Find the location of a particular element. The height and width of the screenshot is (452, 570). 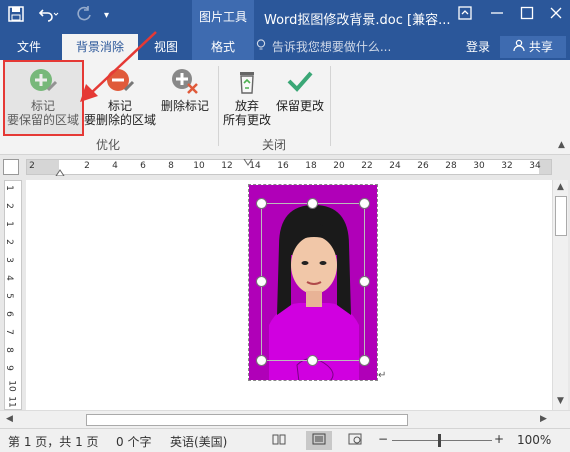

discard-line2: 所有更改 is located at coordinates (246, 120).